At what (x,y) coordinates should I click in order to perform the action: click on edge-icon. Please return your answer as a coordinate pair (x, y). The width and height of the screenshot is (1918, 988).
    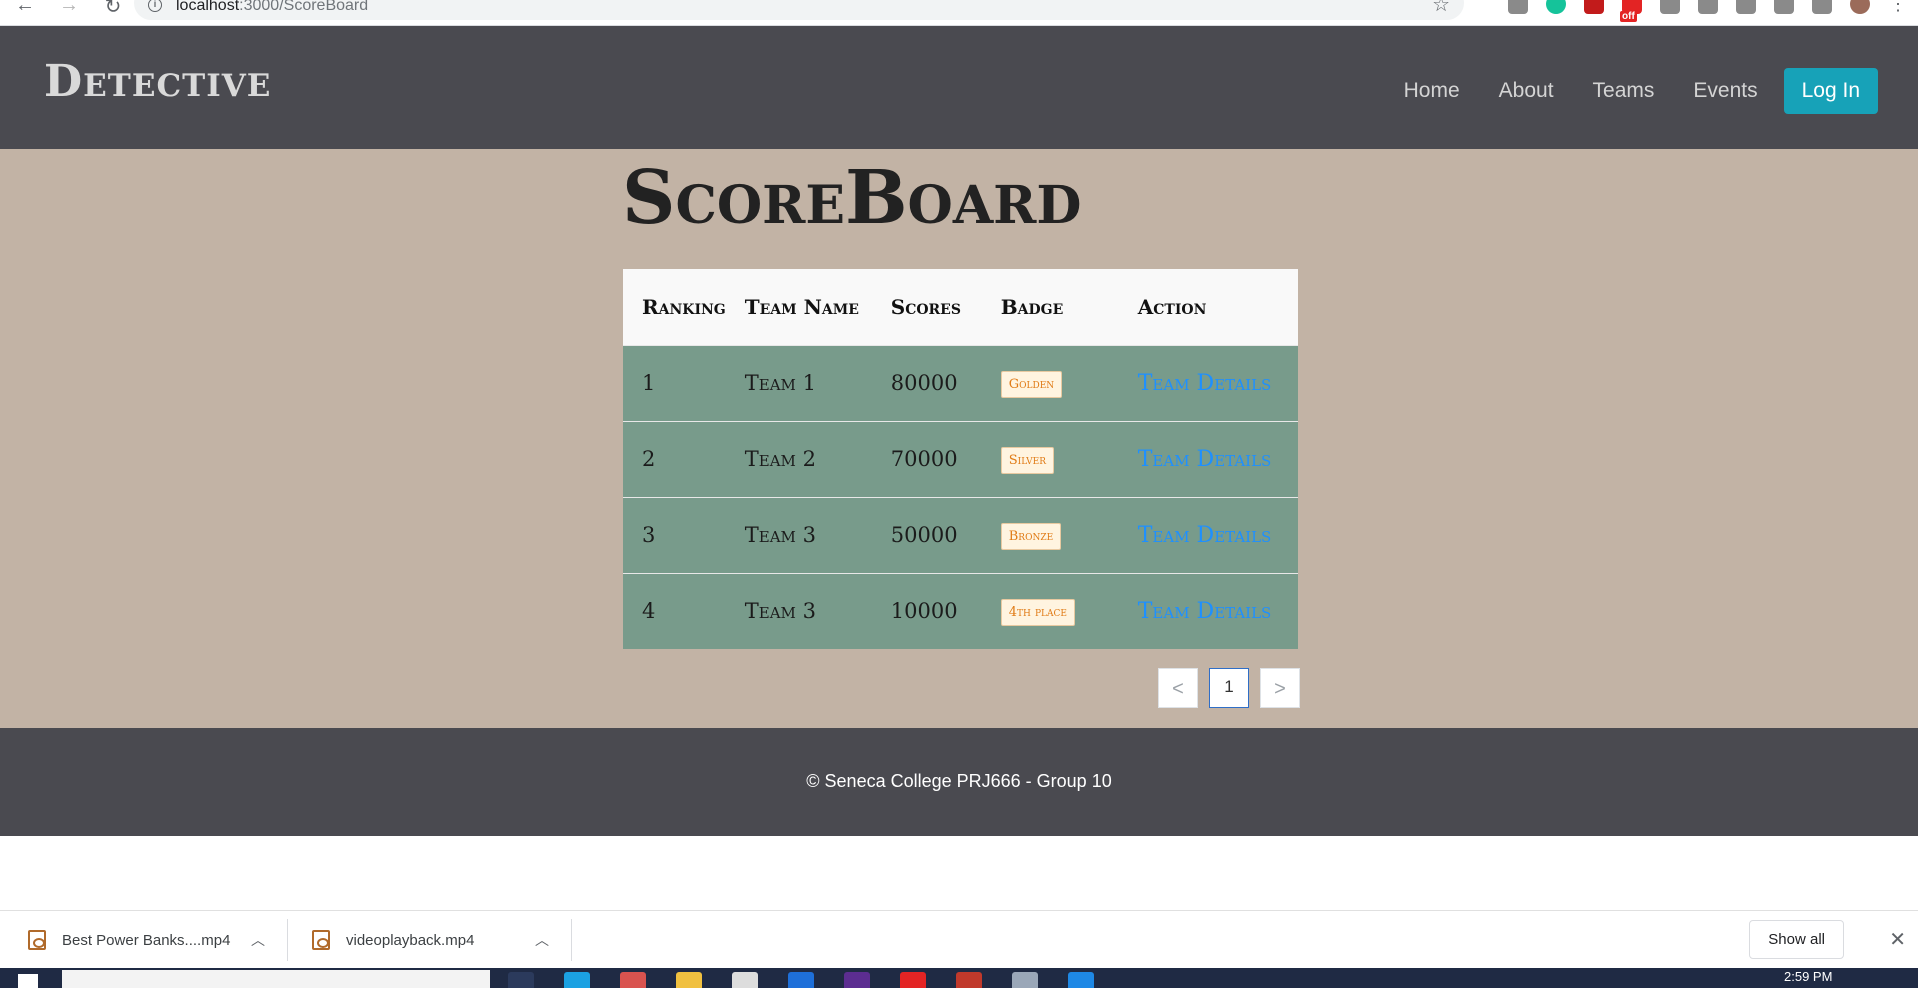
    Looking at the image, I should click on (577, 980).